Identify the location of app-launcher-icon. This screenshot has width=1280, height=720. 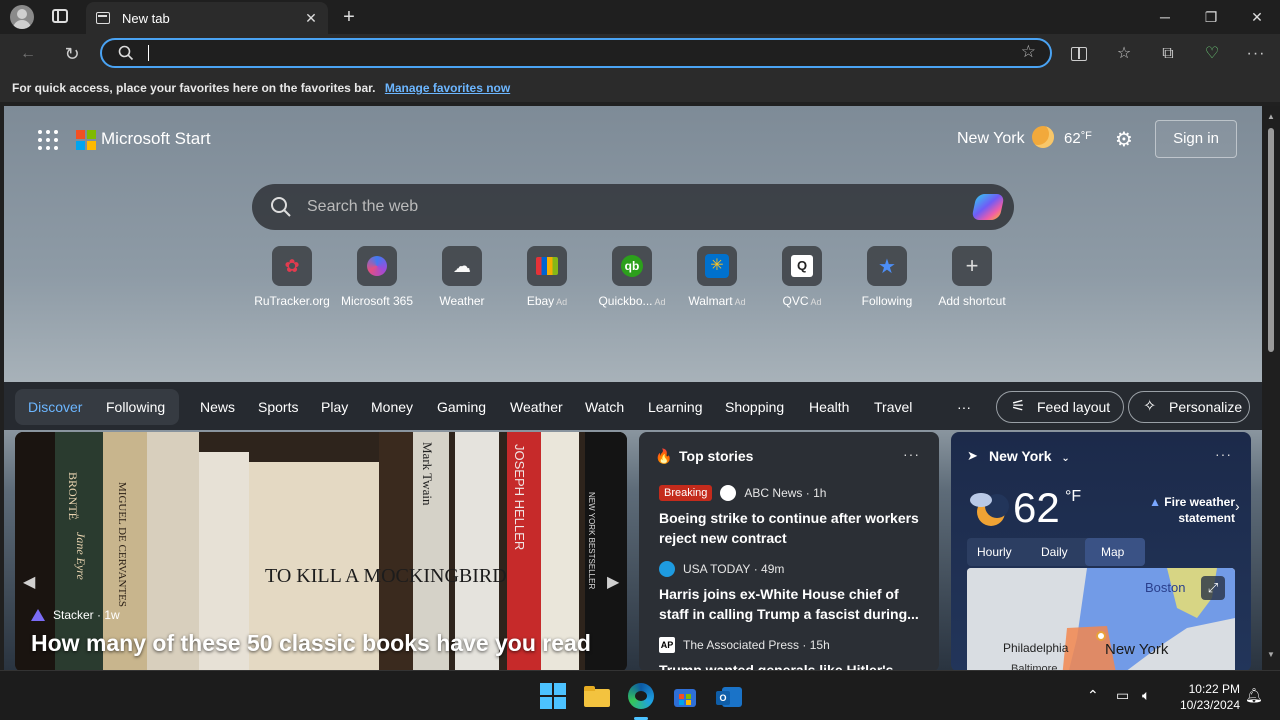
(48, 140).